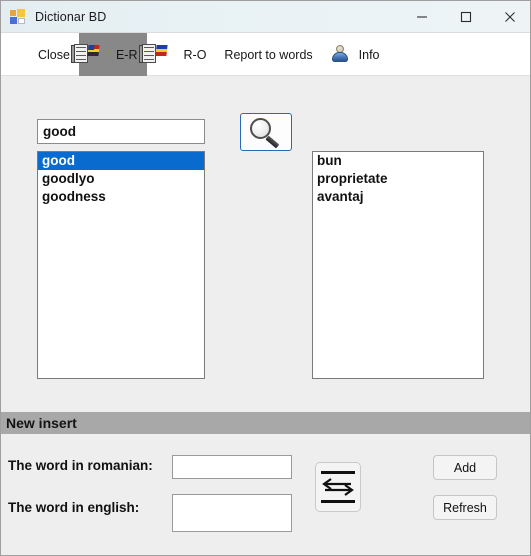  I want to click on magnifier-icon, so click(266, 133).